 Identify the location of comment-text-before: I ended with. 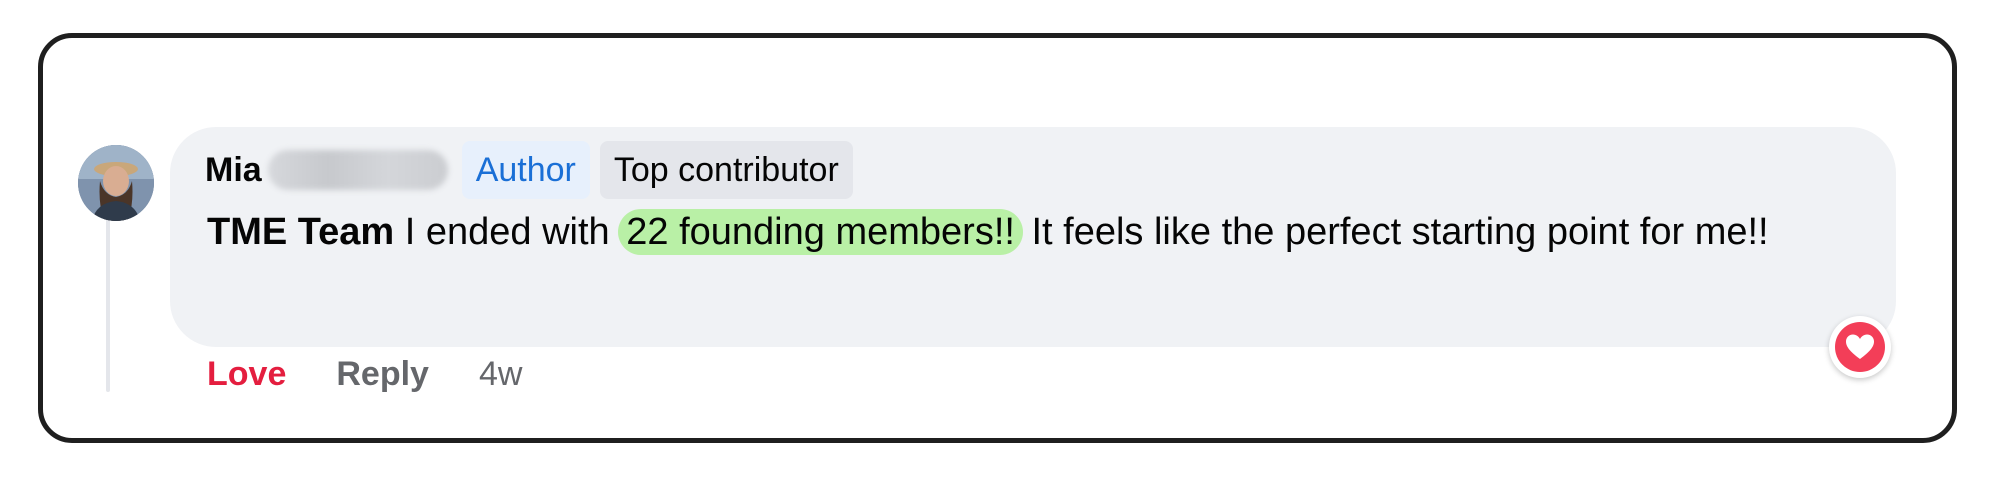
(507, 232).